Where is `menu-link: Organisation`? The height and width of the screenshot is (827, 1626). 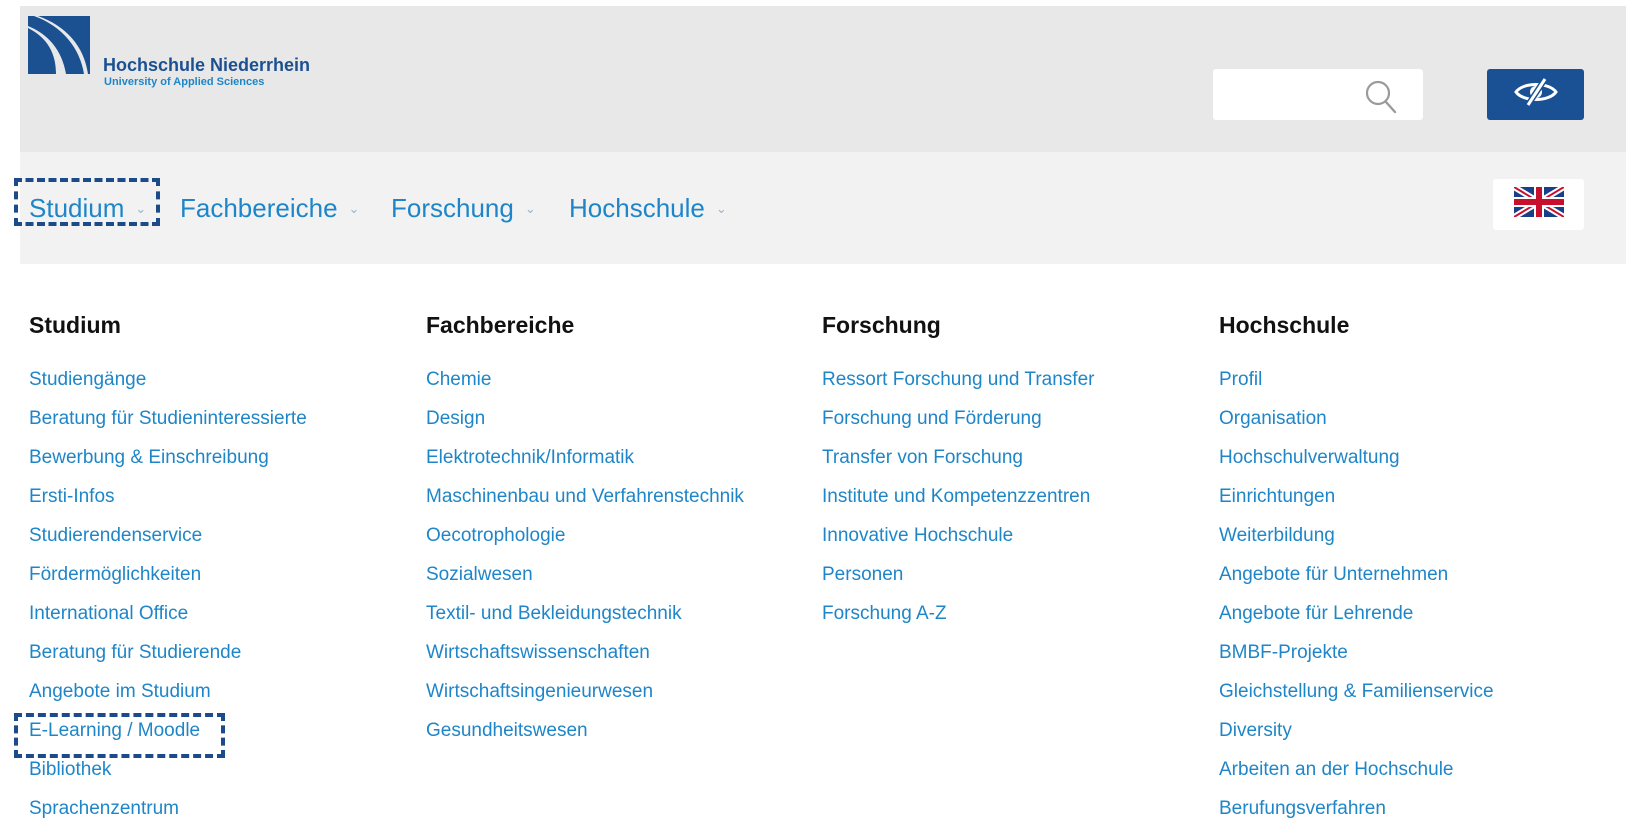 menu-link: Organisation is located at coordinates (1356, 427).